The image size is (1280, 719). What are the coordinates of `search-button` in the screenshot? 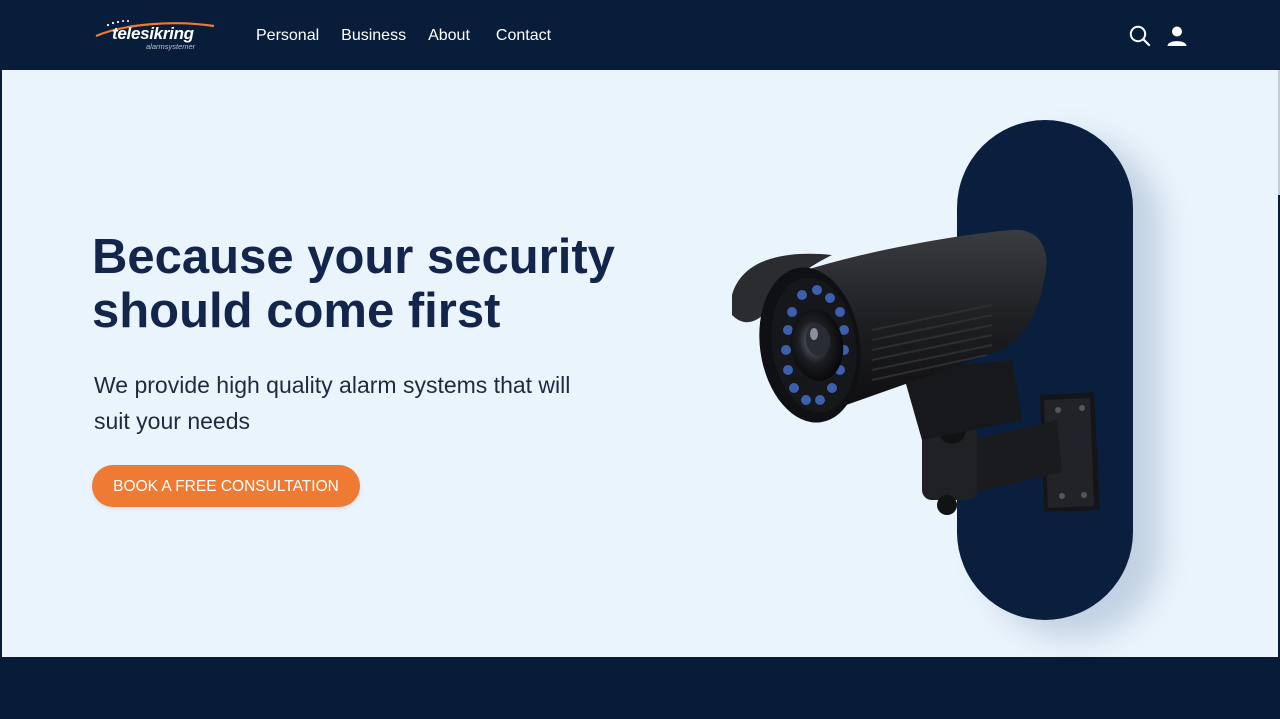 It's located at (1140, 36).